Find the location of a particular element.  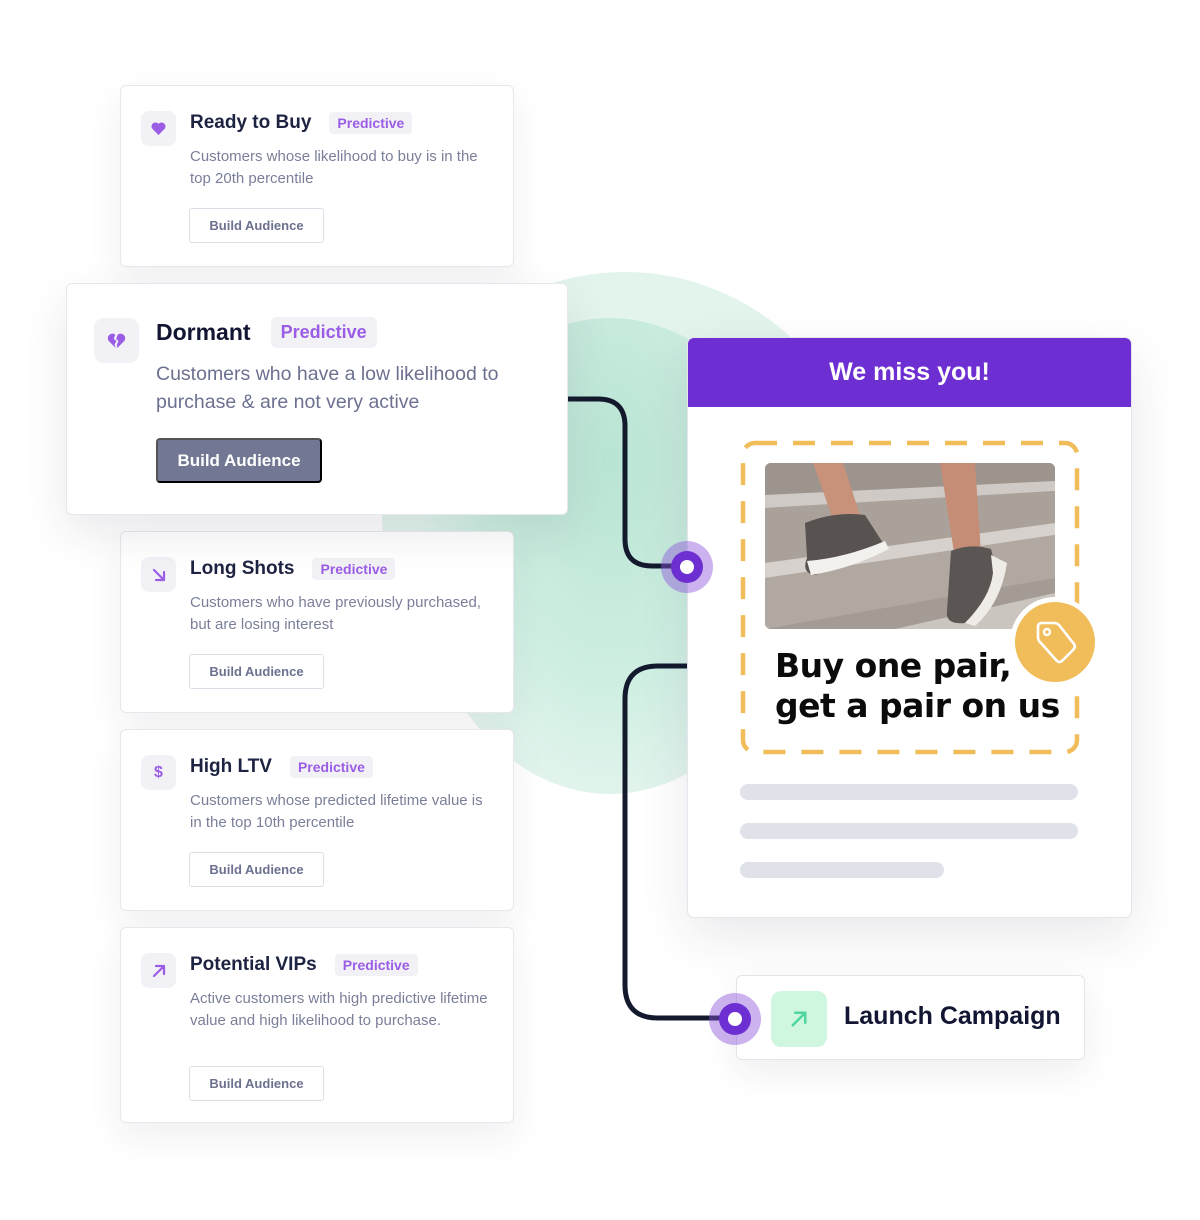

segment-title: Potential VIPs is located at coordinates (253, 964).